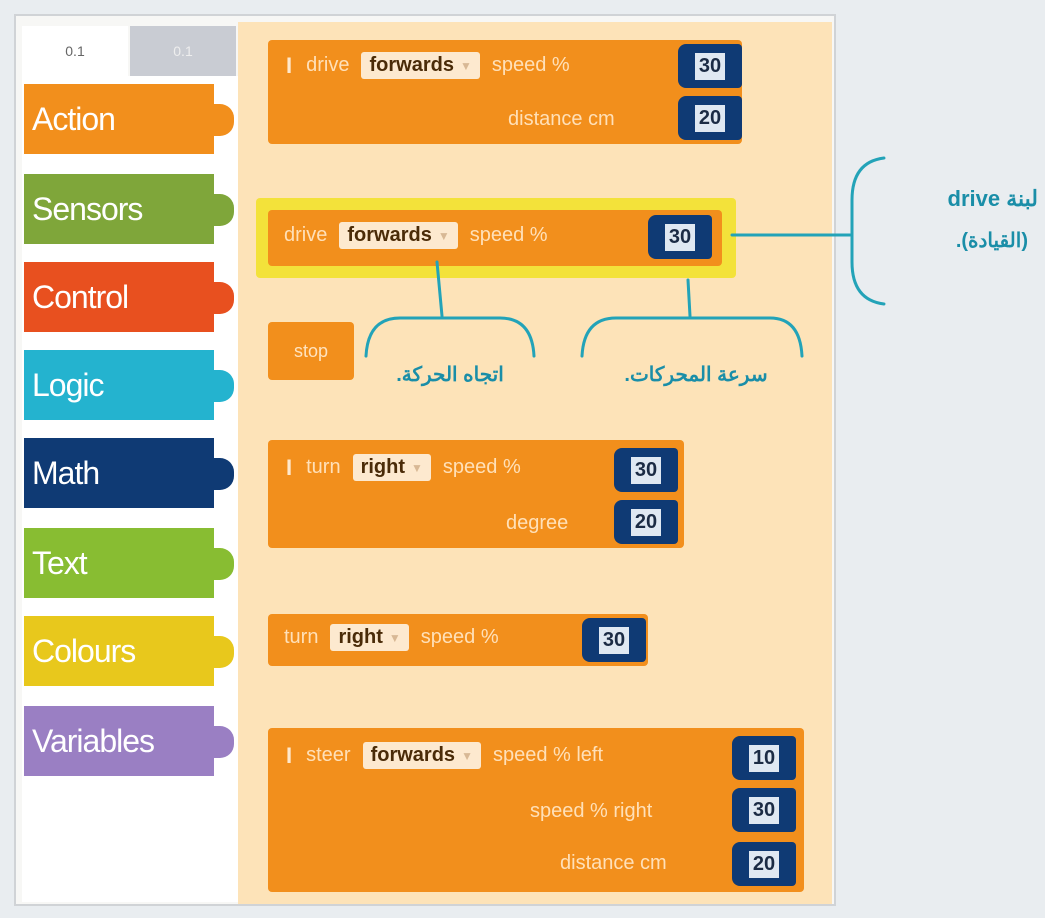 This screenshot has height=918, width=1045. What do you see at coordinates (868, 231) in the screenshot?
I see `drive-callout-bracket` at bounding box center [868, 231].